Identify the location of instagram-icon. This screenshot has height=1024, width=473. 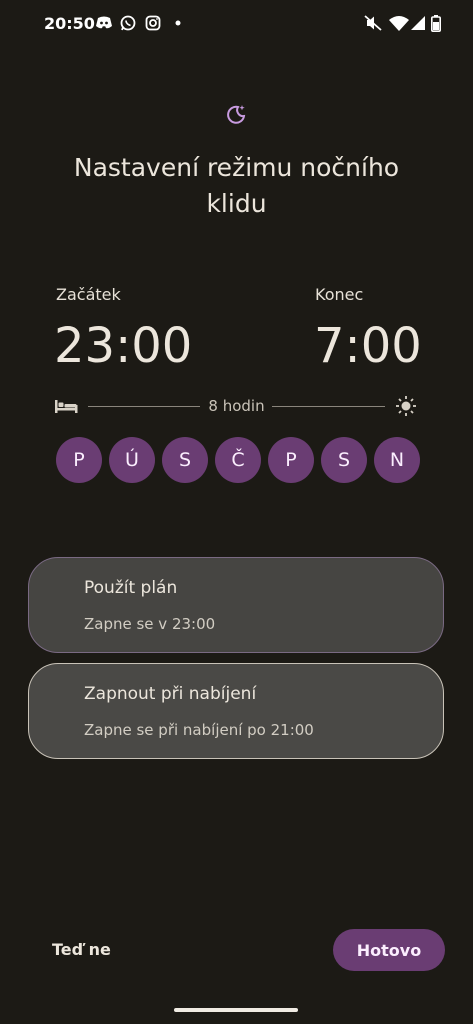
(153, 23).